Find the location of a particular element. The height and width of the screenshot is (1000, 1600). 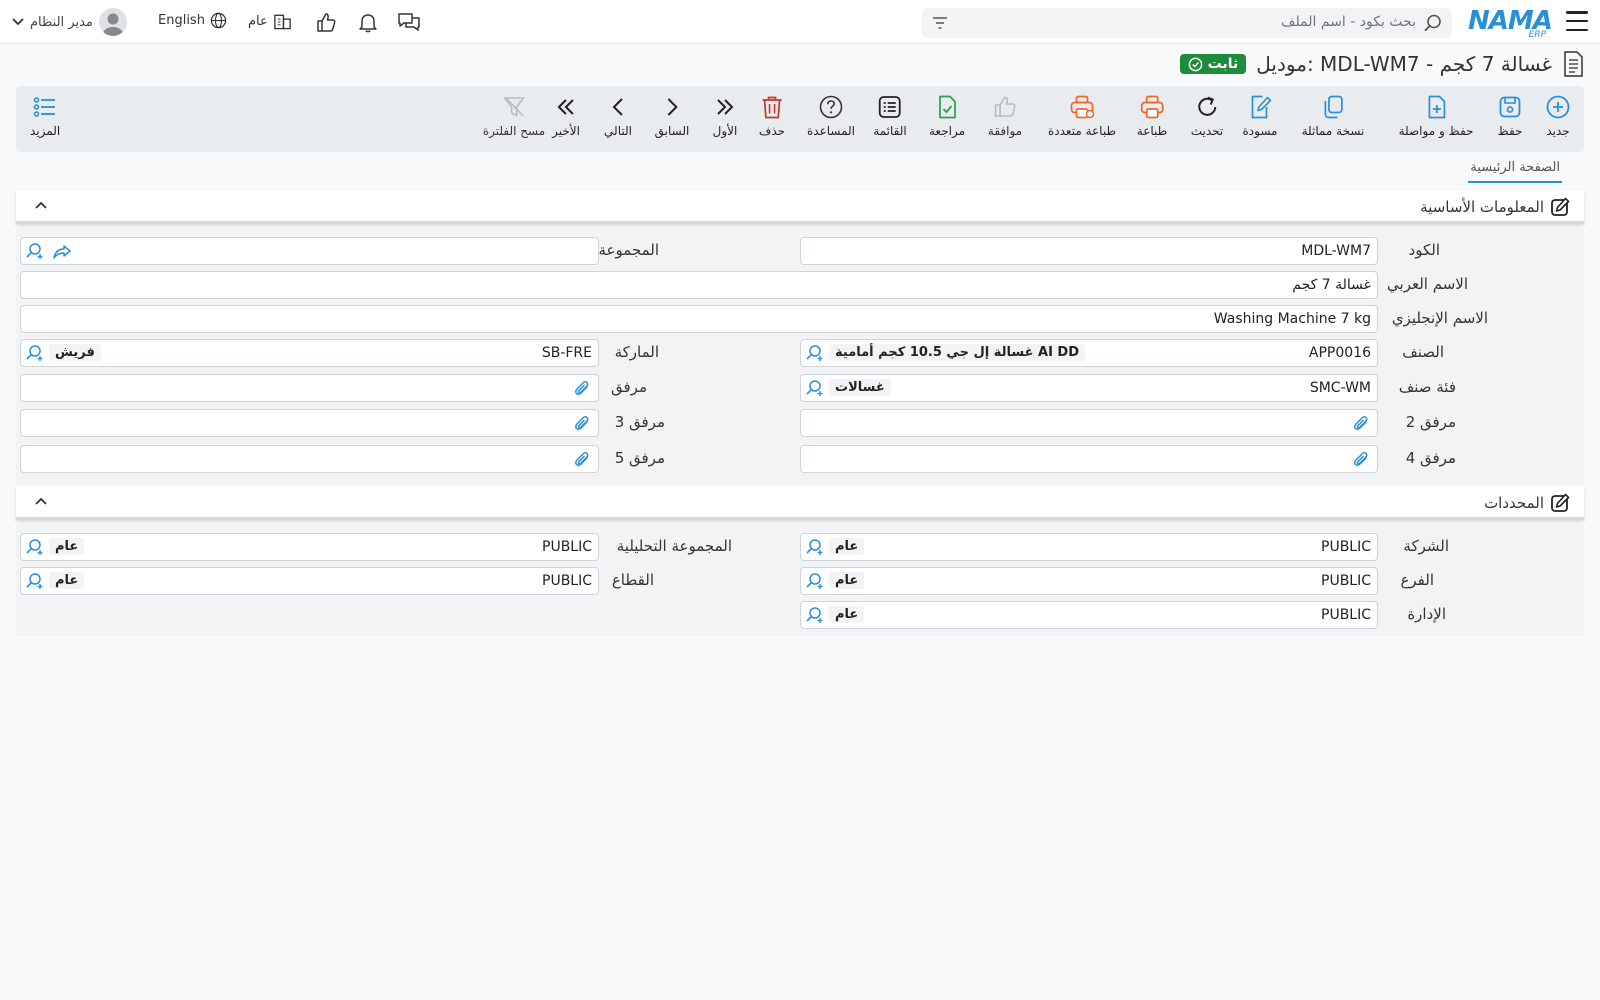

delete-button: حذف is located at coordinates (772, 116).